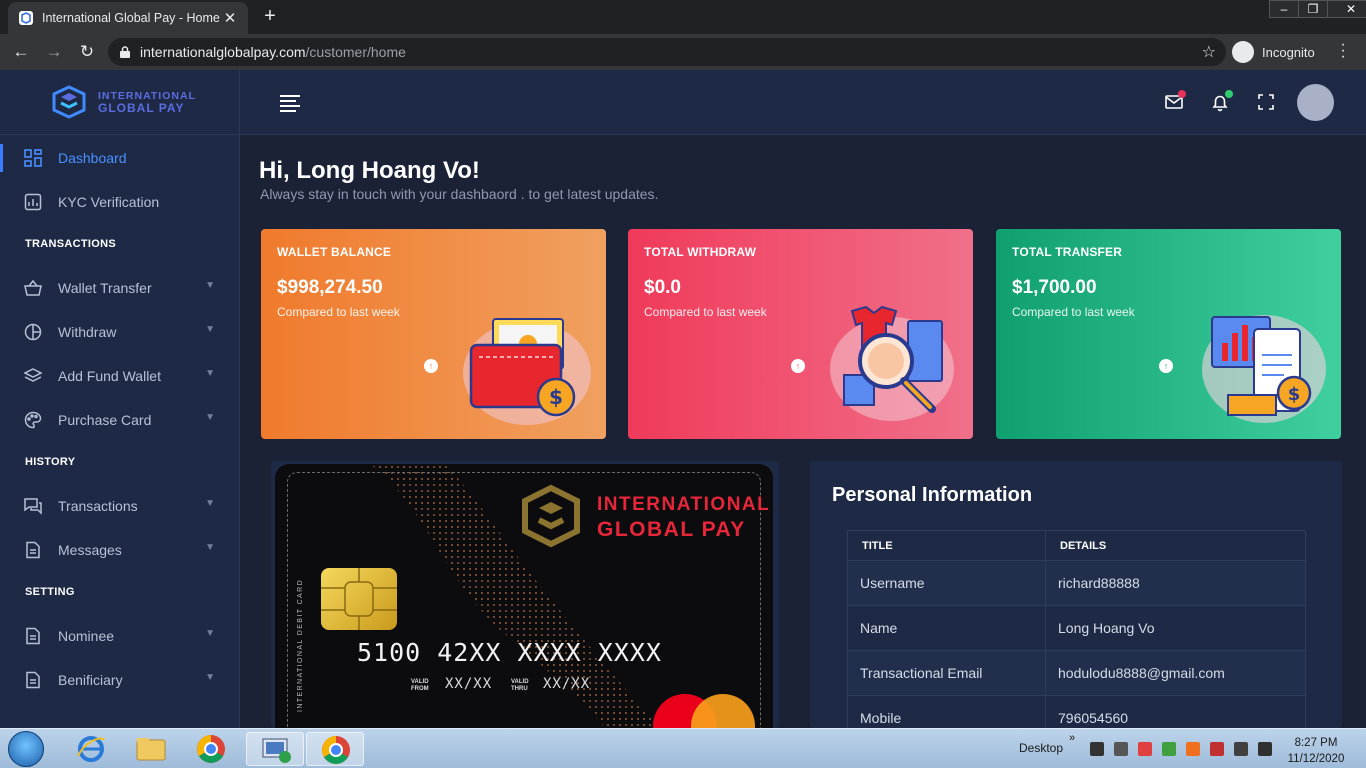  What do you see at coordinates (33, 158) in the screenshot?
I see `dashboard-icon` at bounding box center [33, 158].